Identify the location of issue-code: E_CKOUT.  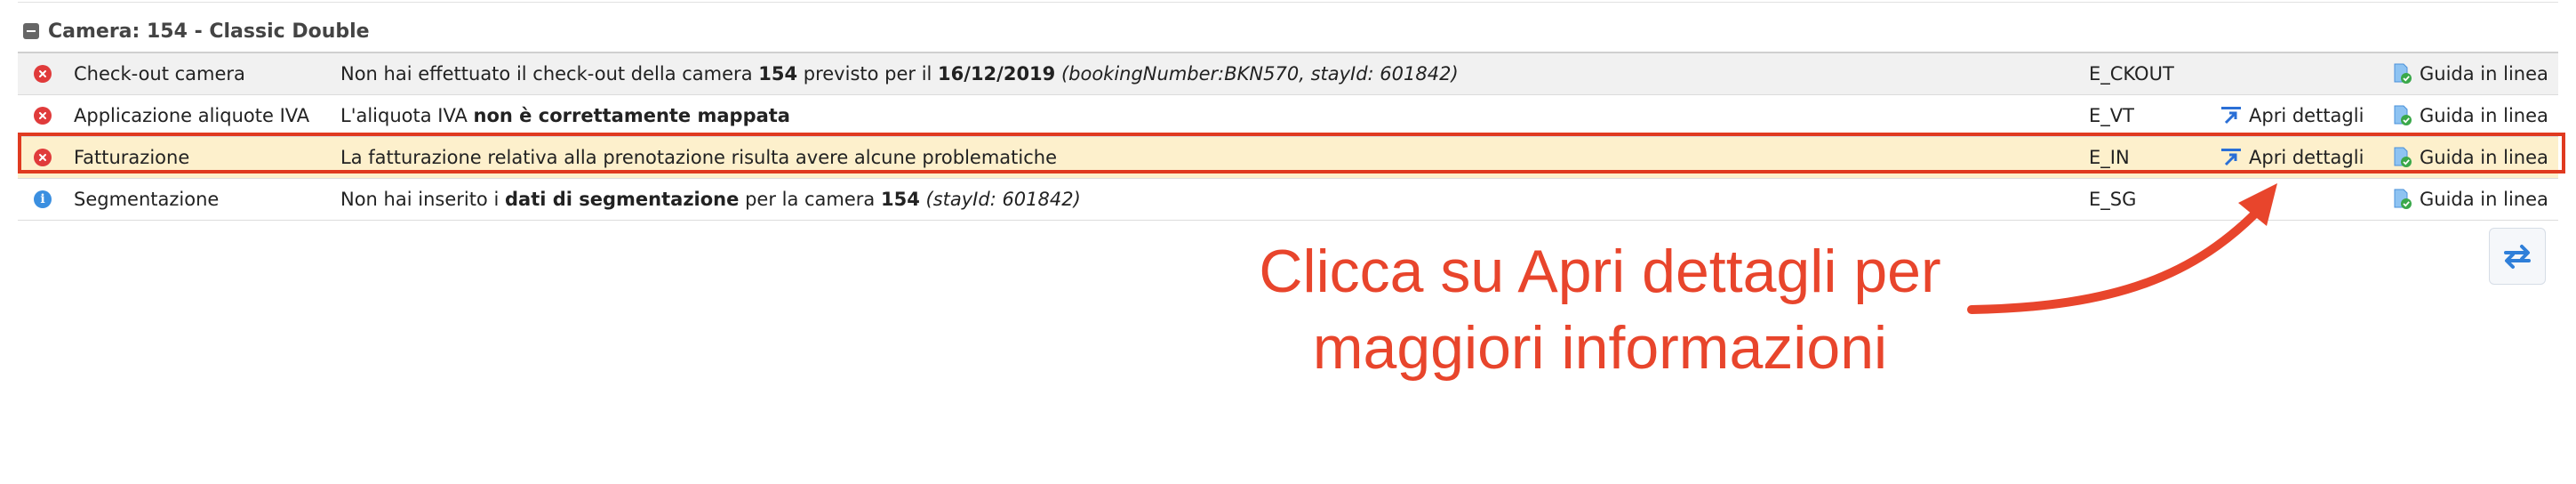
(2131, 74).